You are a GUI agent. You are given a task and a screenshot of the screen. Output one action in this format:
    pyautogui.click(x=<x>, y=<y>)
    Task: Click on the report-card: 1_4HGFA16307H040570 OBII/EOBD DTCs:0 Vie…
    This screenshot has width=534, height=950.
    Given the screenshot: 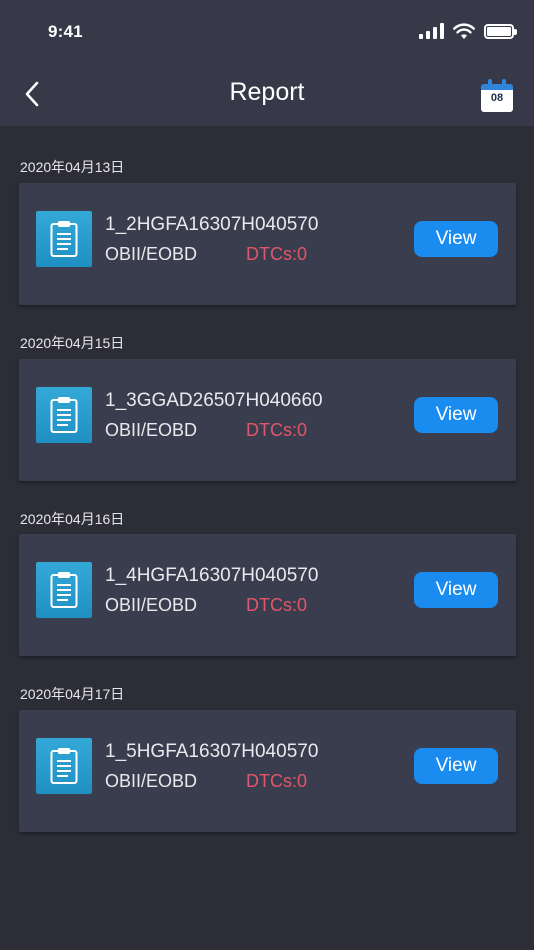 What is the action you would take?
    pyautogui.click(x=267, y=595)
    